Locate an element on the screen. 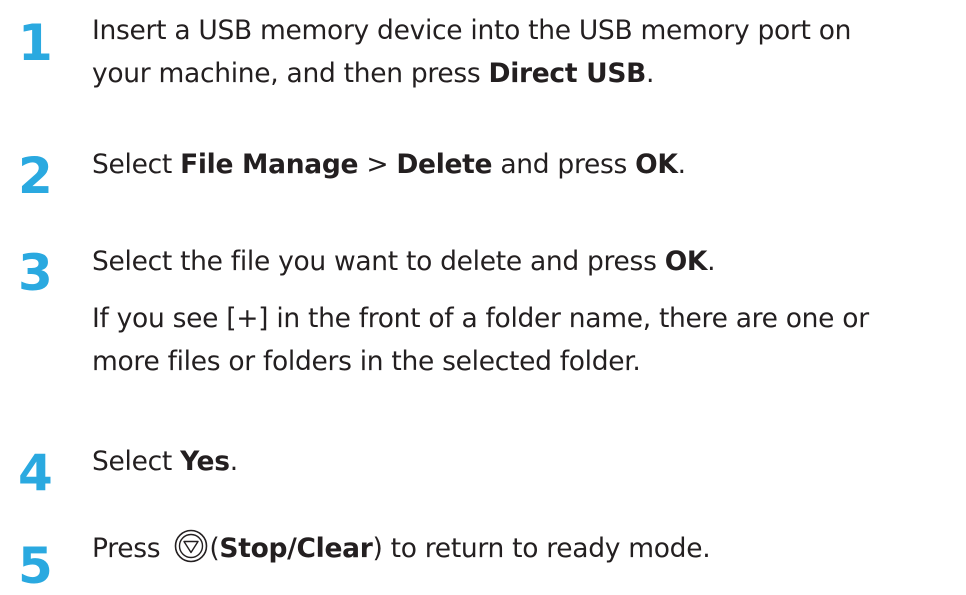 The width and height of the screenshot is (966, 595). step-number: 3 is located at coordinates (35, 273).